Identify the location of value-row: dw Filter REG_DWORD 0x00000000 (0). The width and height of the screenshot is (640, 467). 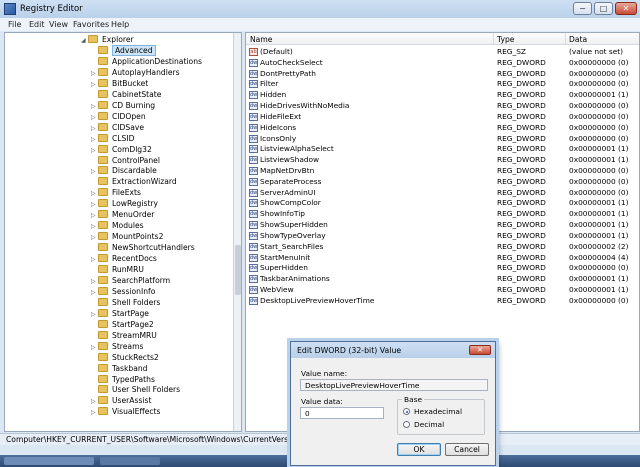
(442, 84).